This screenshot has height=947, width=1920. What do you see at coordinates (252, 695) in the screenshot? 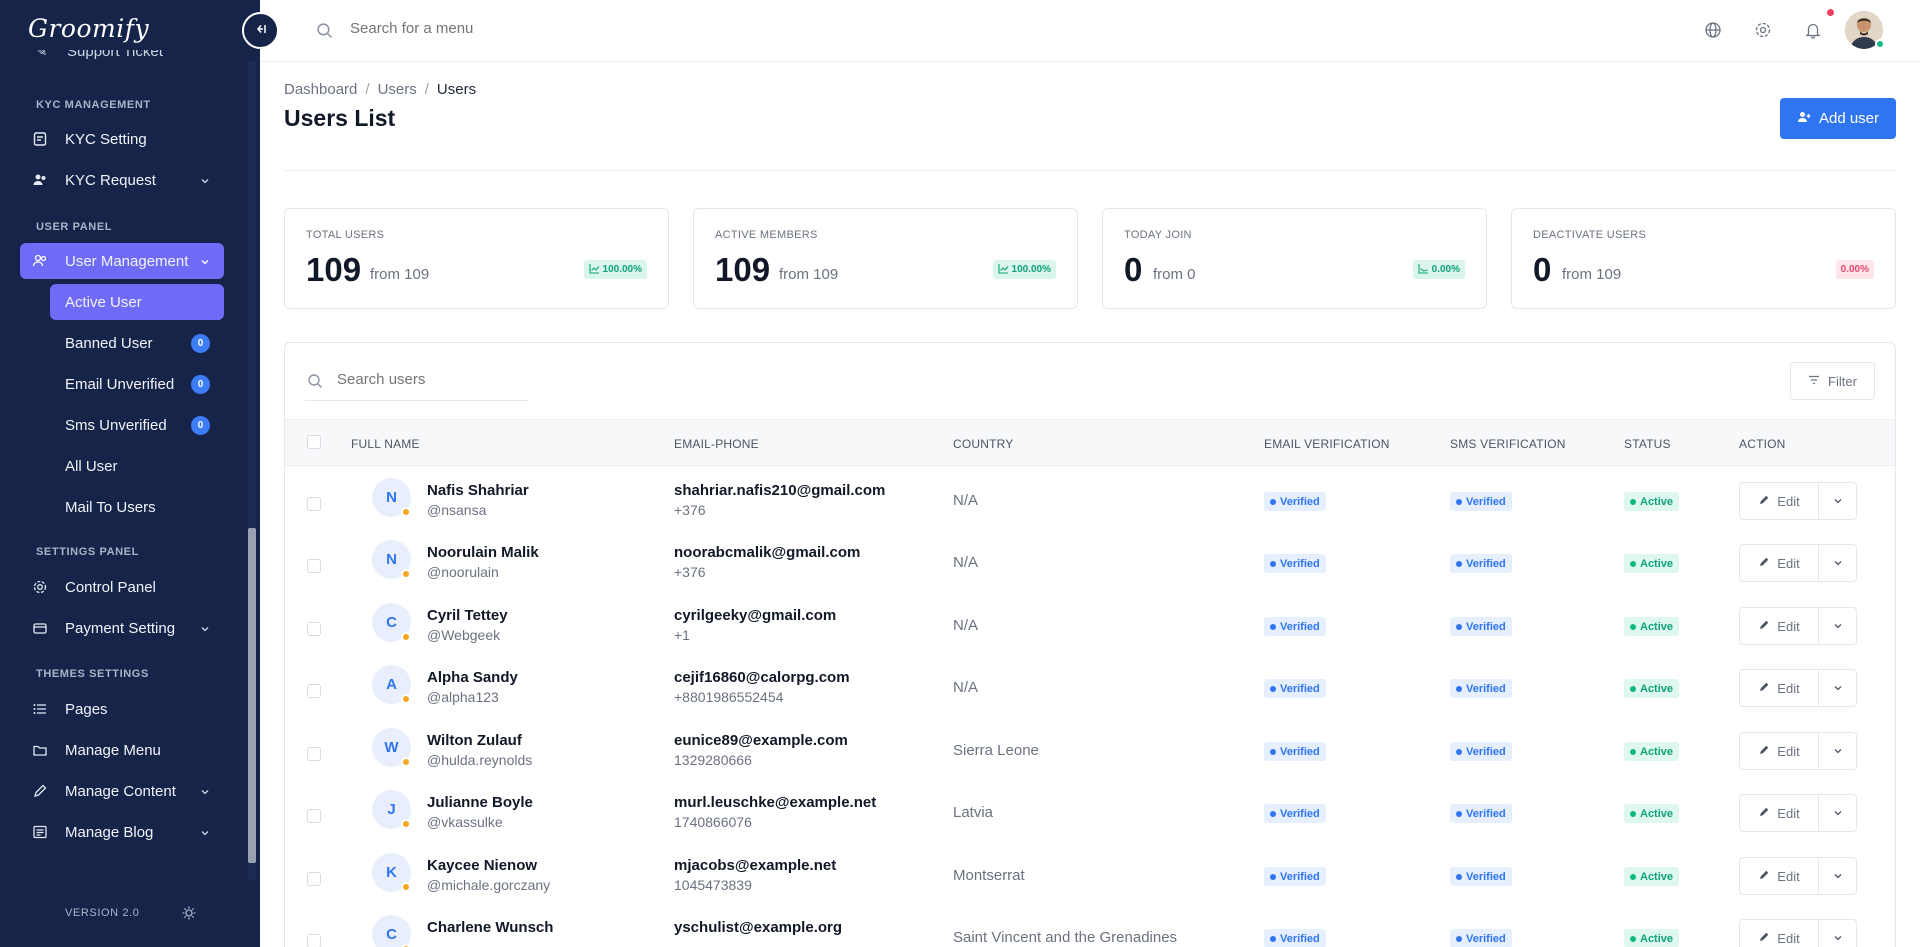
I see `sidebar-scrollbar-thumb` at bounding box center [252, 695].